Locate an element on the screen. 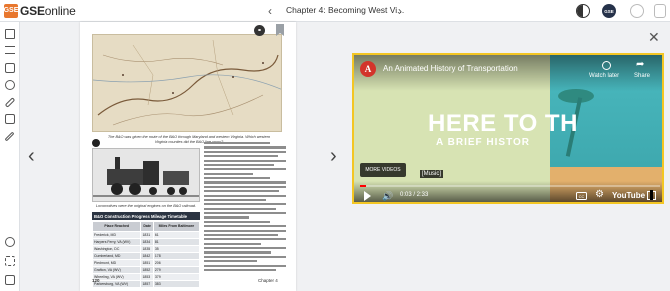 This screenshot has height=291, width=670. zoom-icon is located at coordinates (10, 242).